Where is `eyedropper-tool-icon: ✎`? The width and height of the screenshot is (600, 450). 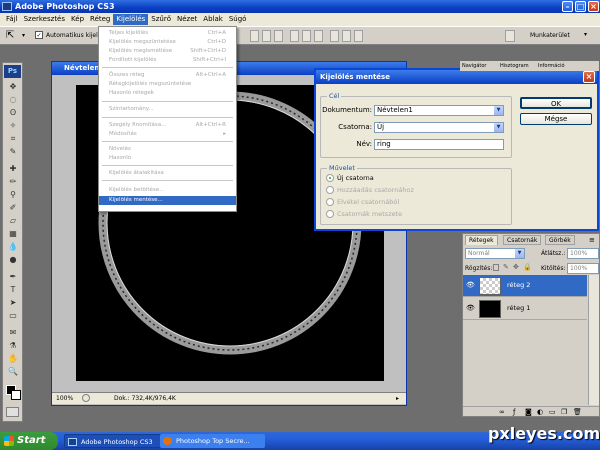 eyedropper-tool-icon: ✎ is located at coordinates (13, 152).